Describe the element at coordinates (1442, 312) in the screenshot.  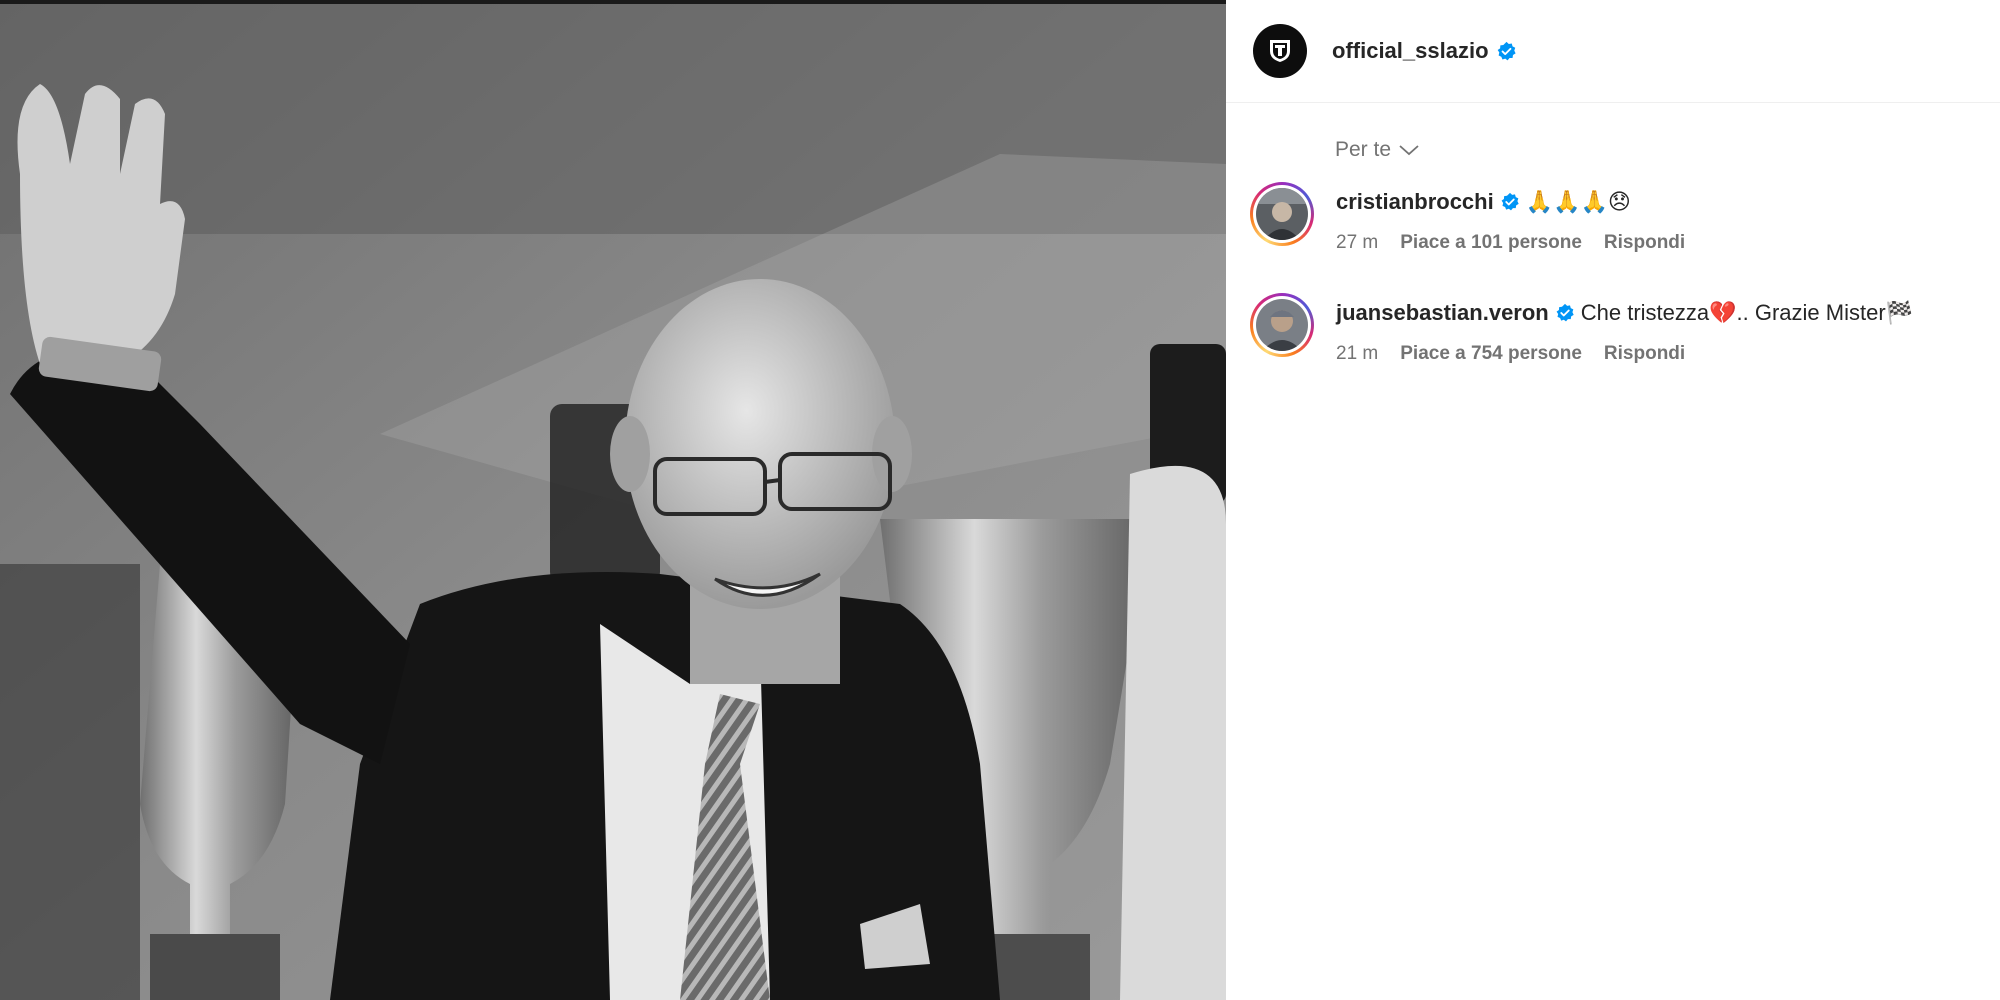
I see `comment-username: juansebastian.veron` at that location.